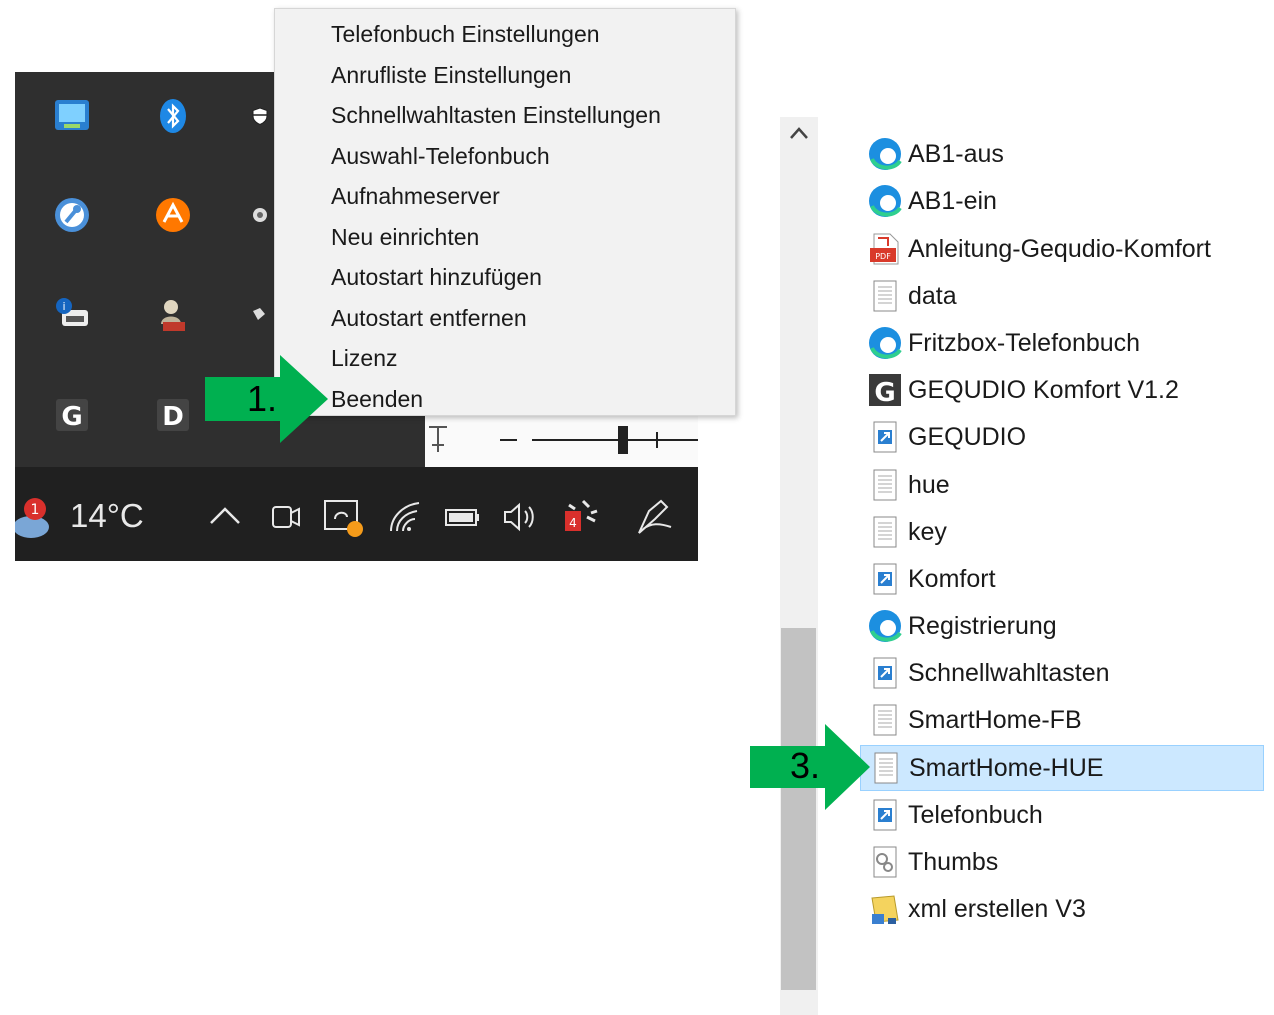  Describe the element at coordinates (260, 314) in the screenshot. I see `tool-icon` at that location.